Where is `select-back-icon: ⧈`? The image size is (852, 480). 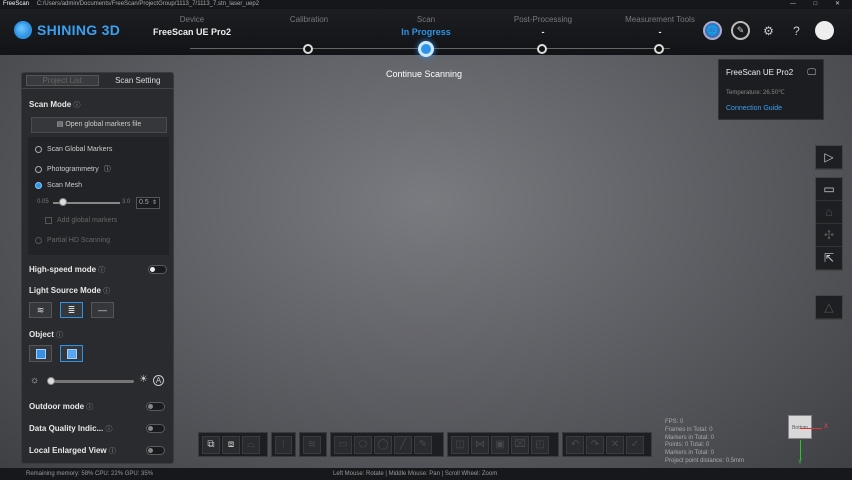
select-back-icon: ⧈ is located at coordinates (231, 444).